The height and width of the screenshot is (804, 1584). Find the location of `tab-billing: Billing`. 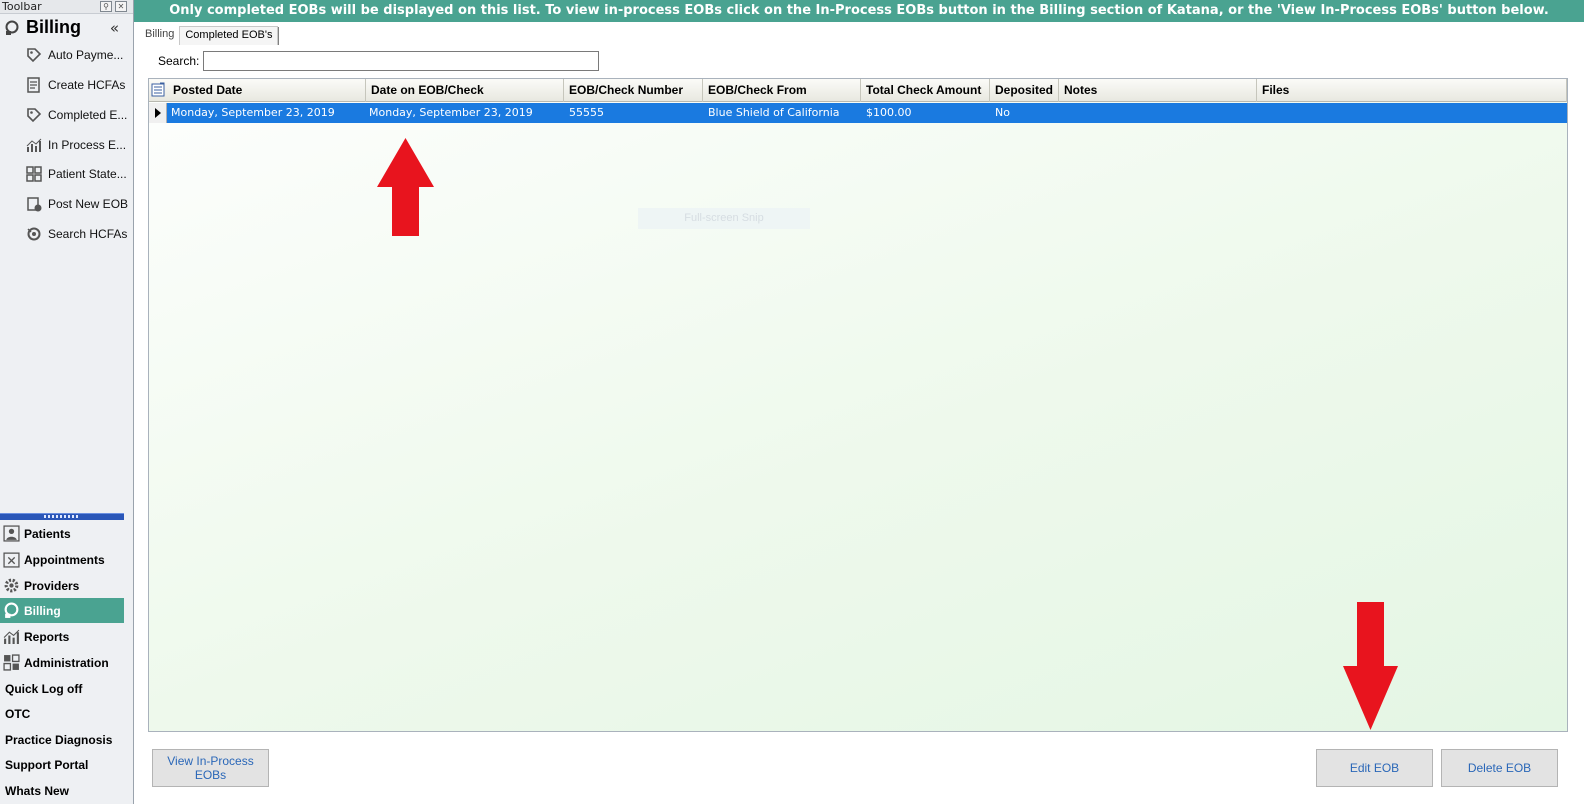

tab-billing: Billing is located at coordinates (159, 35).